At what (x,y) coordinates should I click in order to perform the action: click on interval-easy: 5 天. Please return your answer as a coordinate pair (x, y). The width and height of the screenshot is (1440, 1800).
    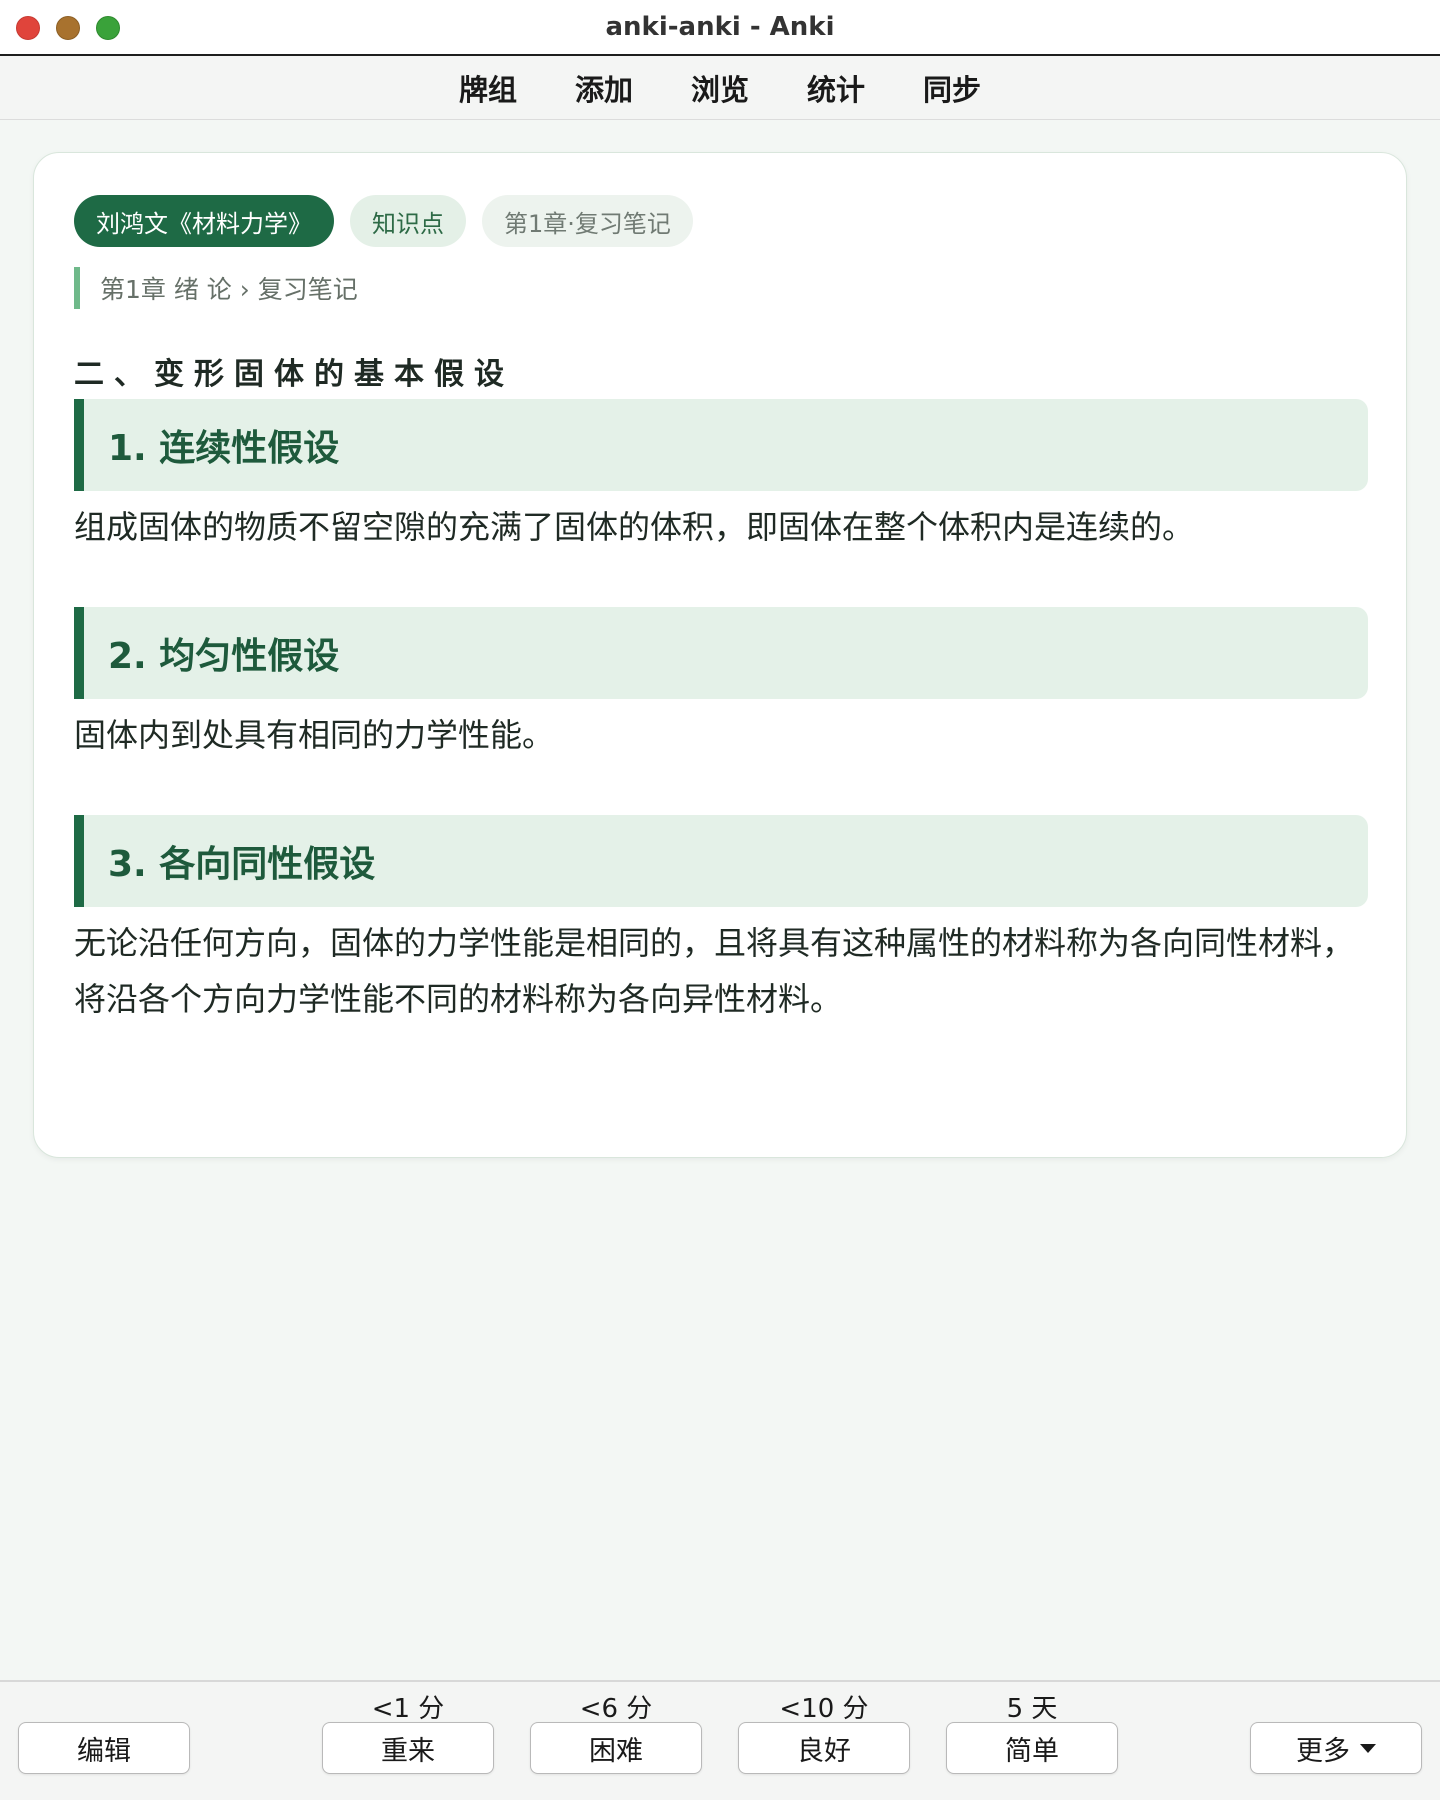
    Looking at the image, I should click on (1032, 1709).